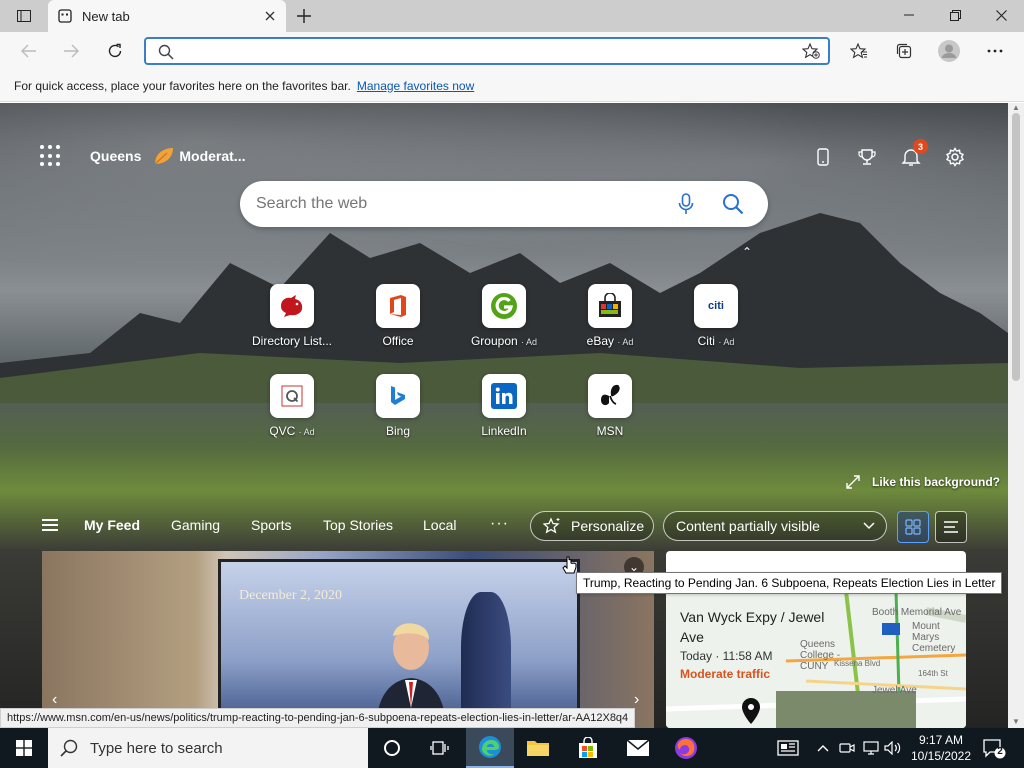  I want to click on page-settings-button, so click(955, 157).